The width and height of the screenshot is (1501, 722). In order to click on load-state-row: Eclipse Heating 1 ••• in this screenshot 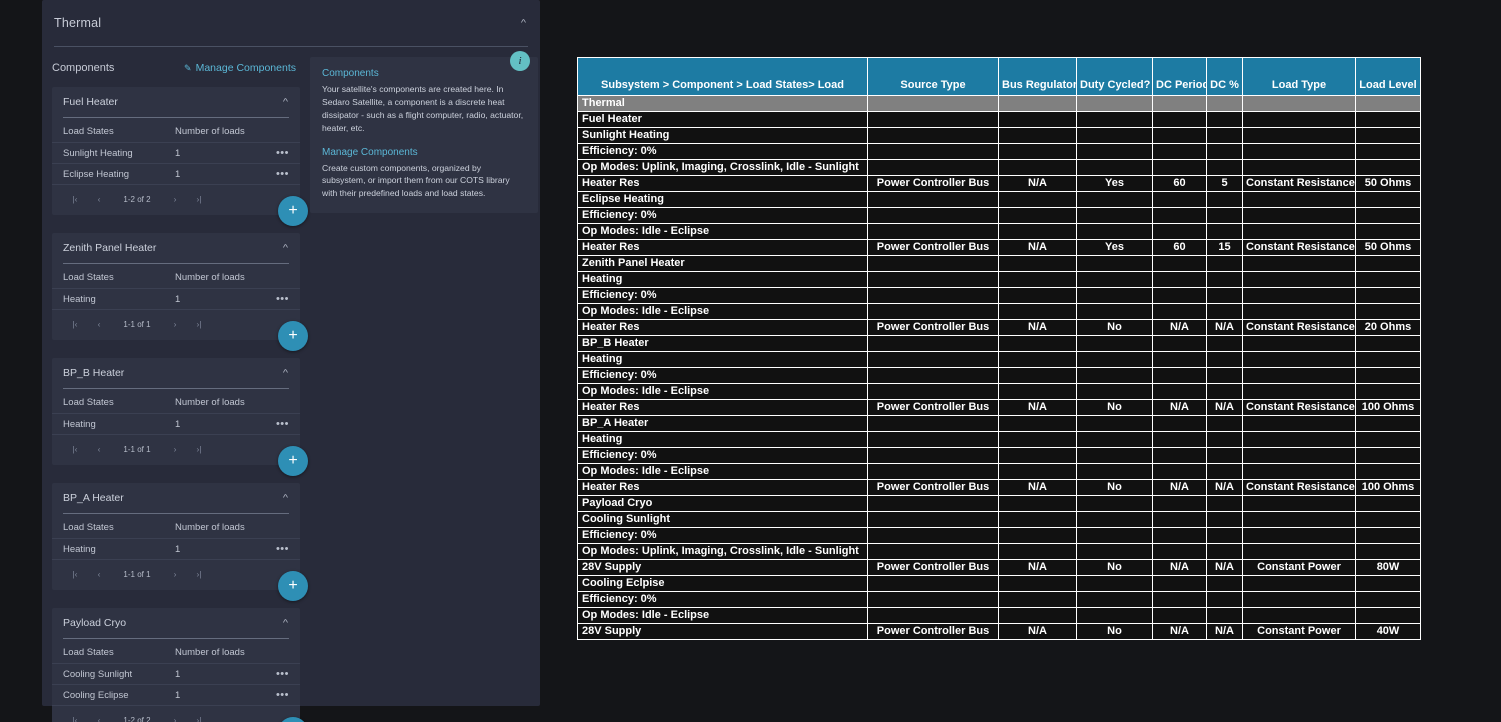, I will do `click(176, 173)`.